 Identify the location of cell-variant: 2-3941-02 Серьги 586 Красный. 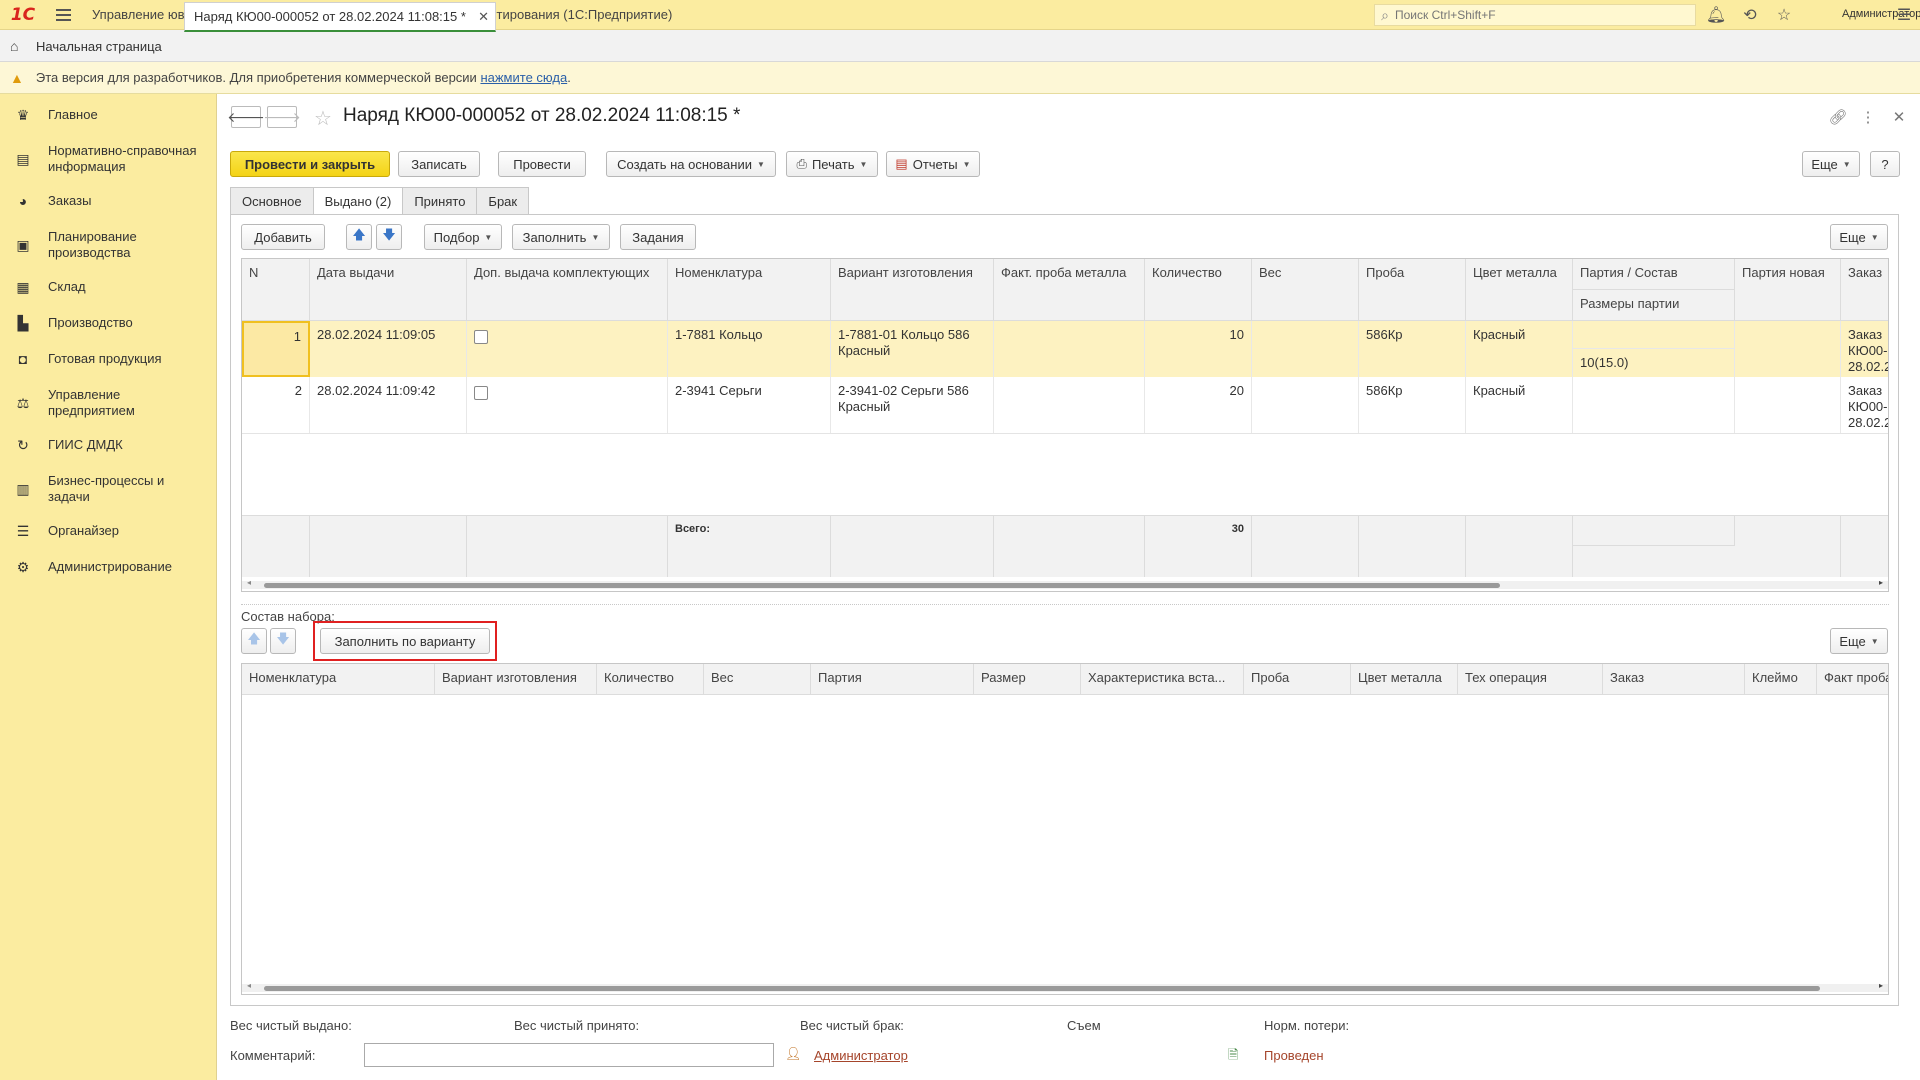
(912, 405).